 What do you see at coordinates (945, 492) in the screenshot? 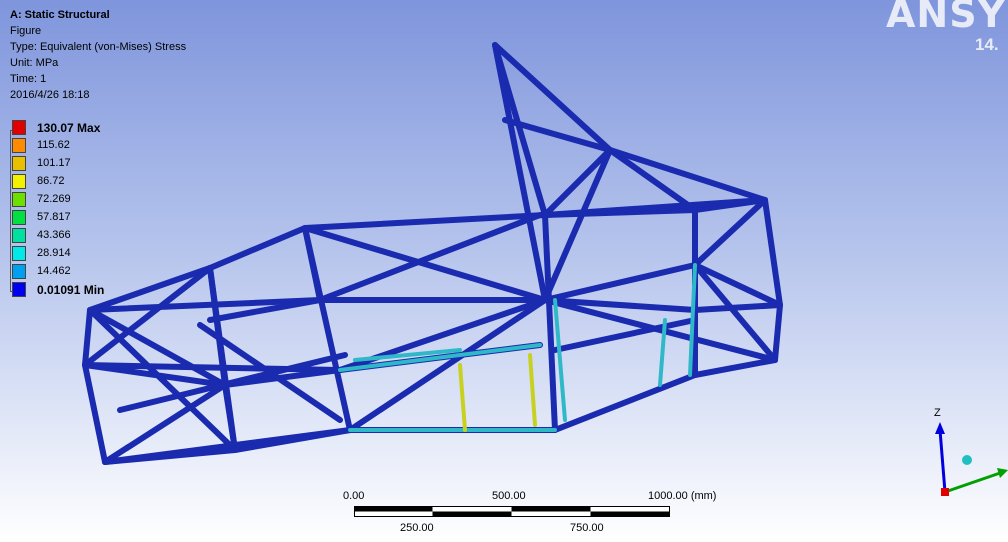
I see `x-axis-box-icon` at bounding box center [945, 492].